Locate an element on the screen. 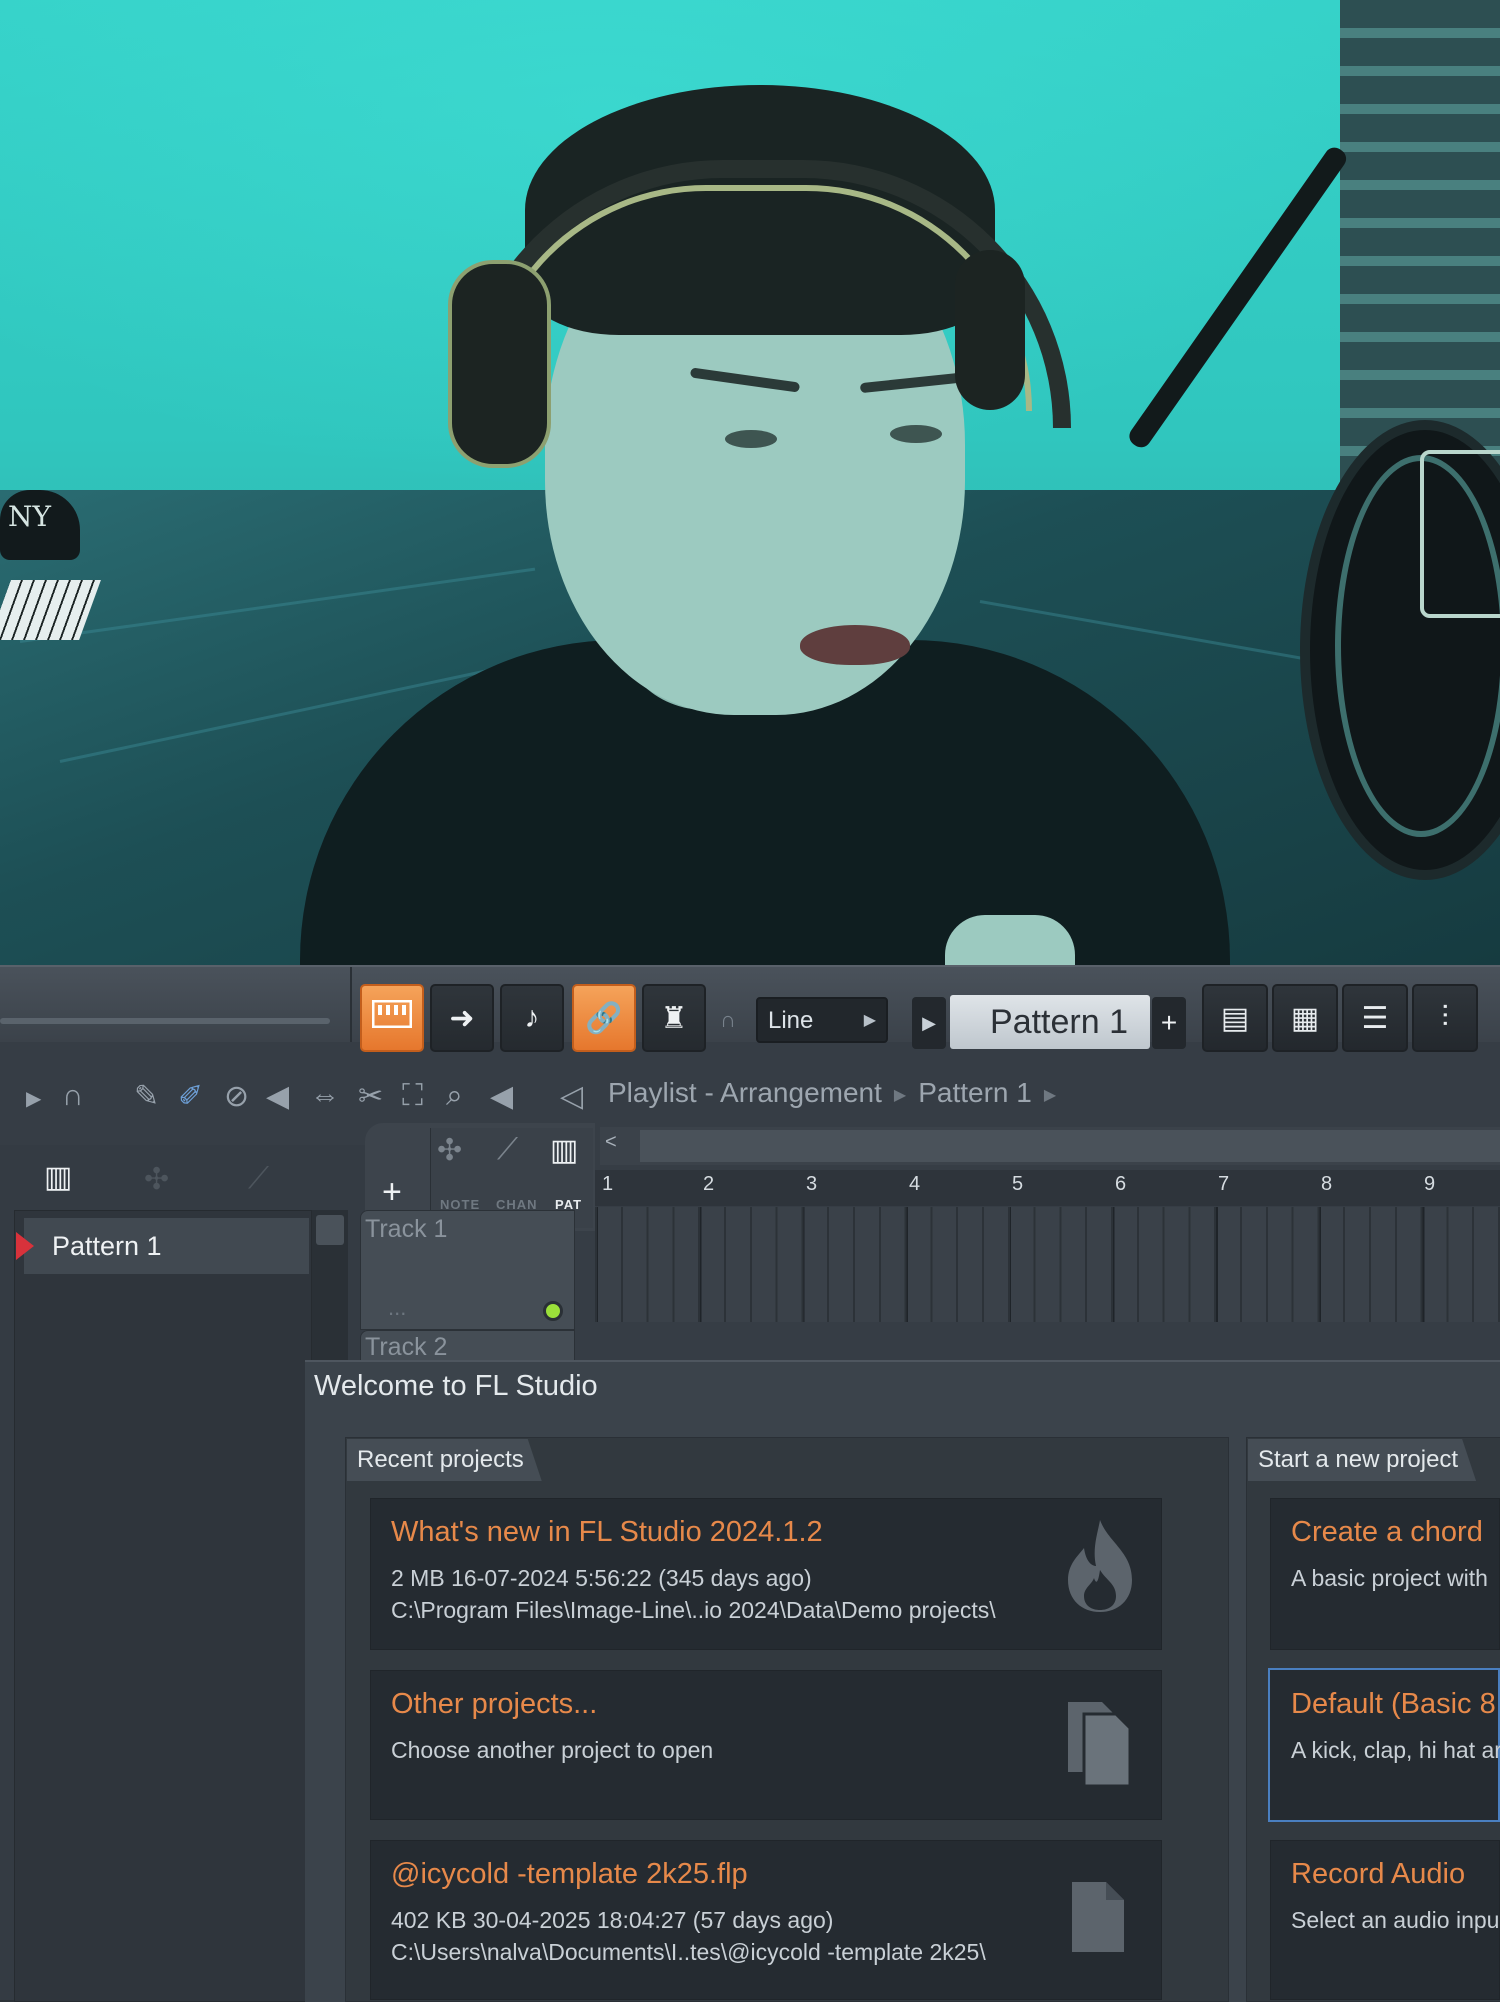  fl-studio-flame-icon is located at coordinates (1100, 1575).